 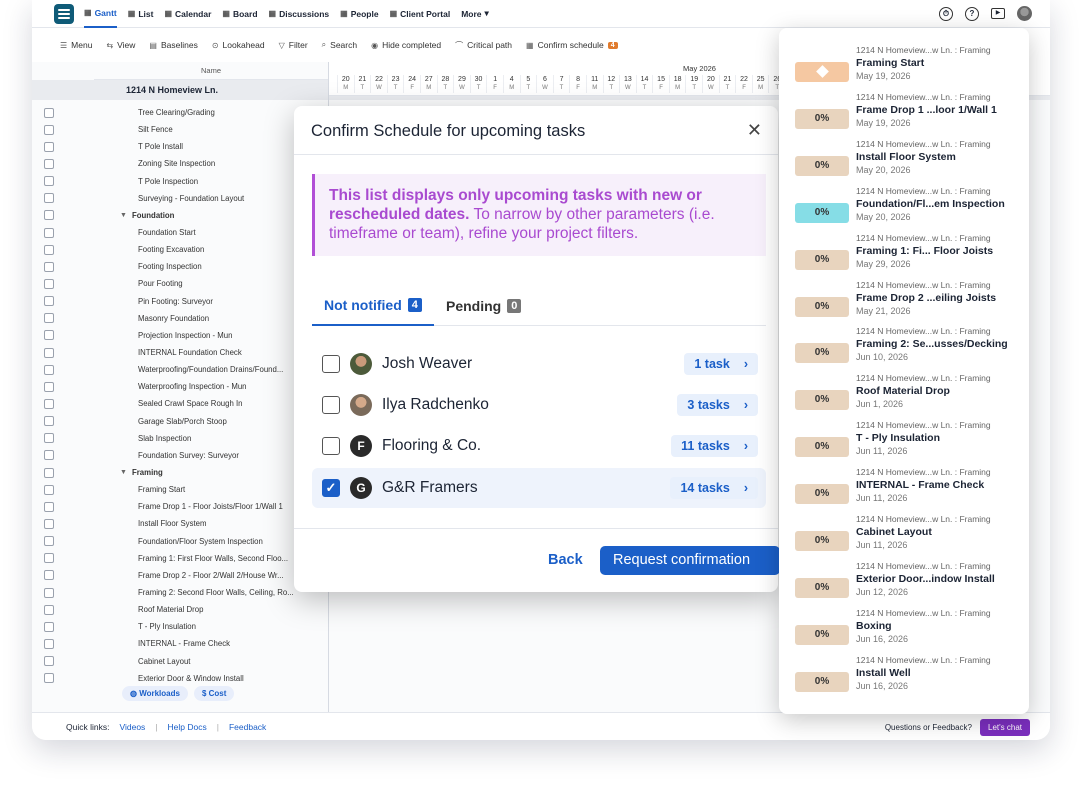 What do you see at coordinates (180, 249) in the screenshot?
I see `task-row: Footing Excavation` at bounding box center [180, 249].